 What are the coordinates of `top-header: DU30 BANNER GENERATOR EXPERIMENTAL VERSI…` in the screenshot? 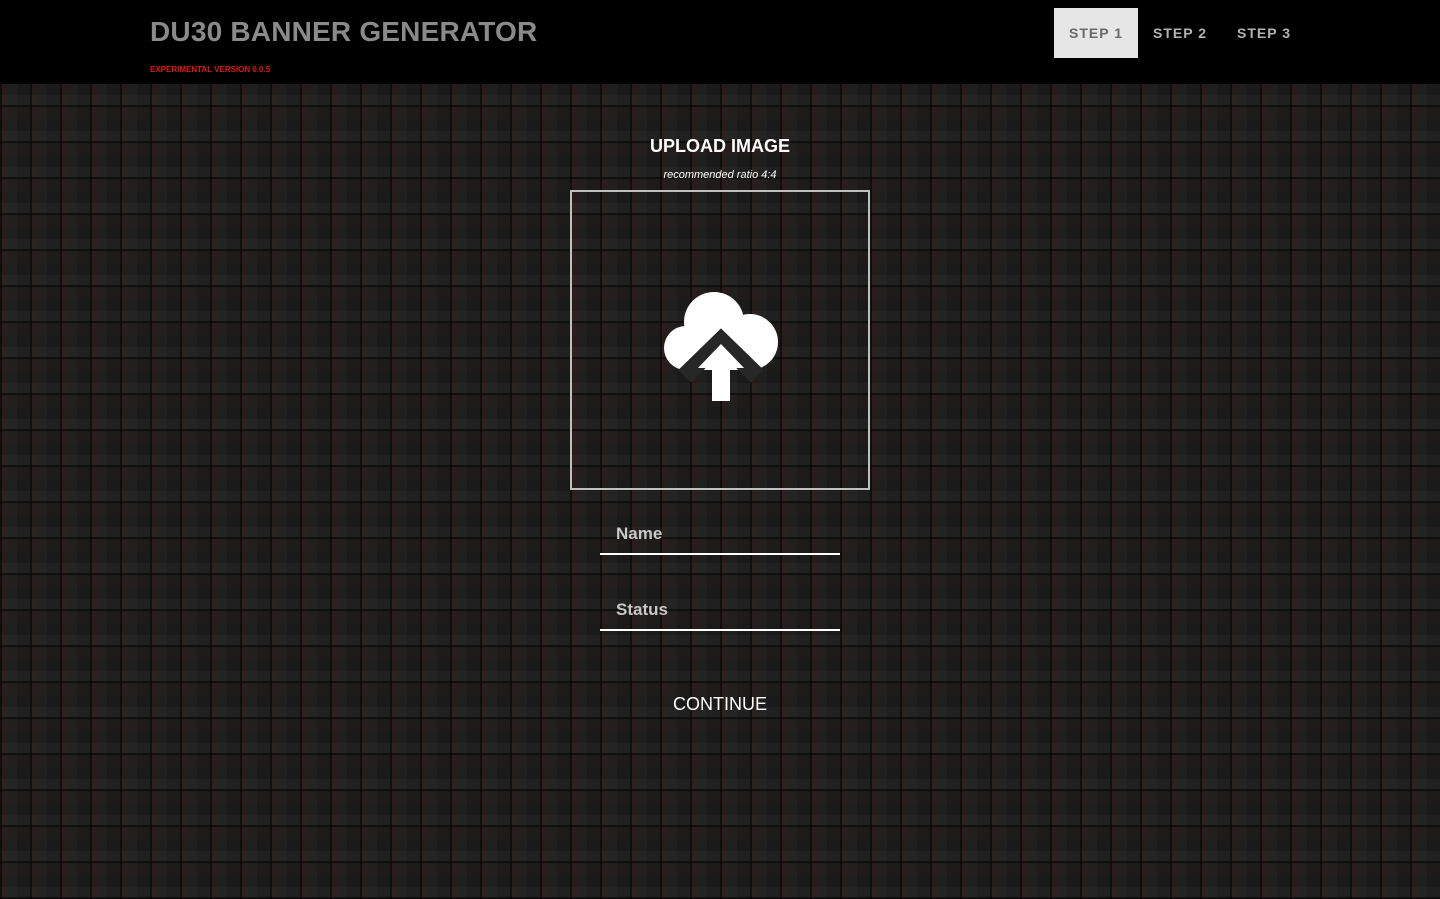 It's located at (720, 42).